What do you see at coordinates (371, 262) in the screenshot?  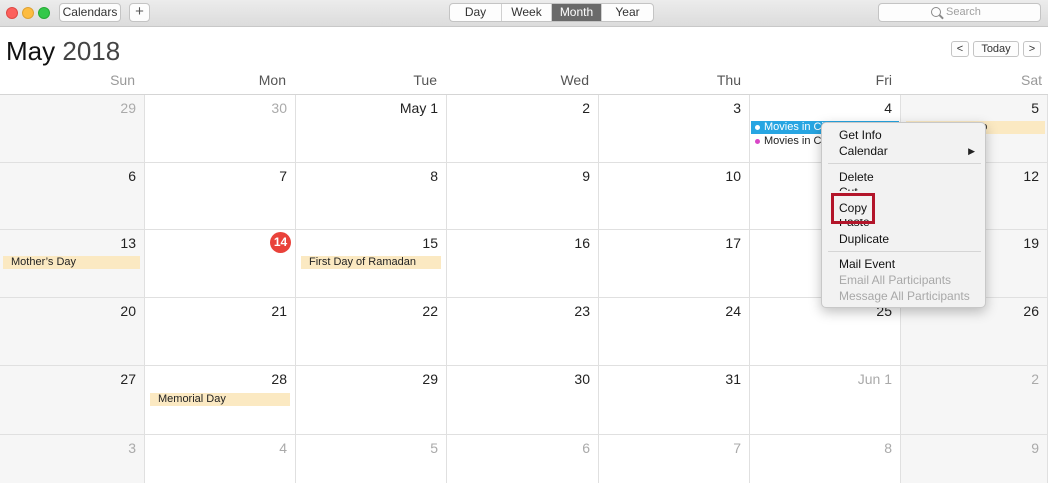 I see `event-first-day-of-ramadan: First Day of Ramadan` at bounding box center [371, 262].